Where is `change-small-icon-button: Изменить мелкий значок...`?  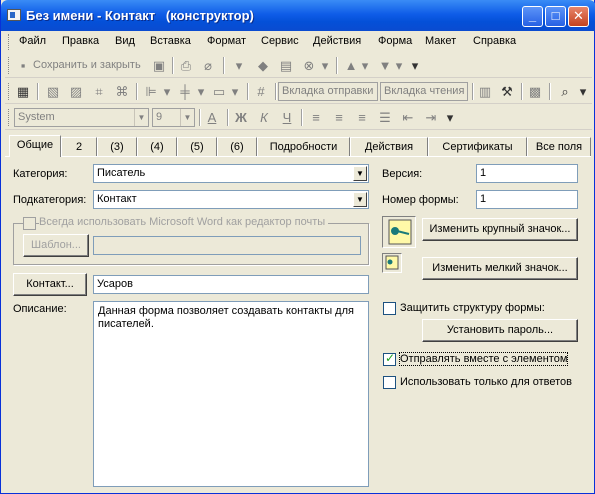
change-small-icon-button: Изменить мелкий значок... is located at coordinates (500, 268).